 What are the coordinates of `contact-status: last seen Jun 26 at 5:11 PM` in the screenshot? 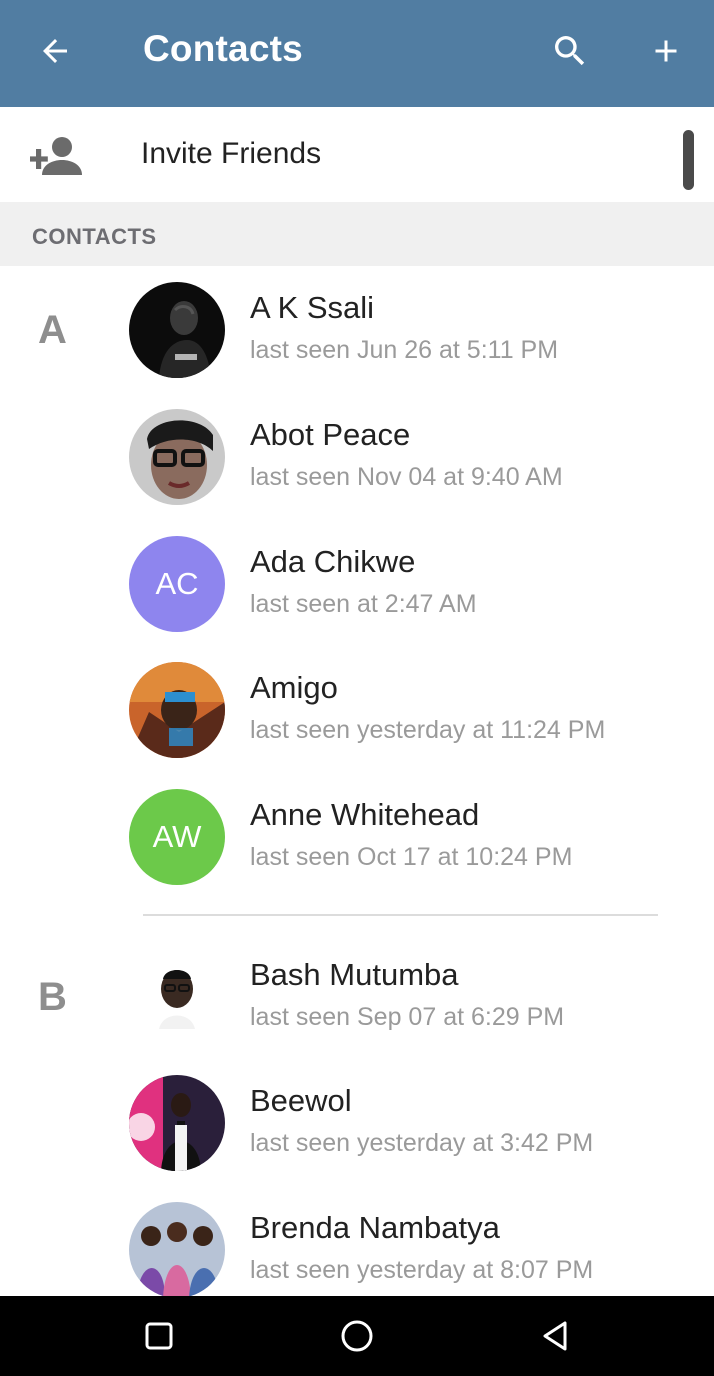 It's located at (404, 350).